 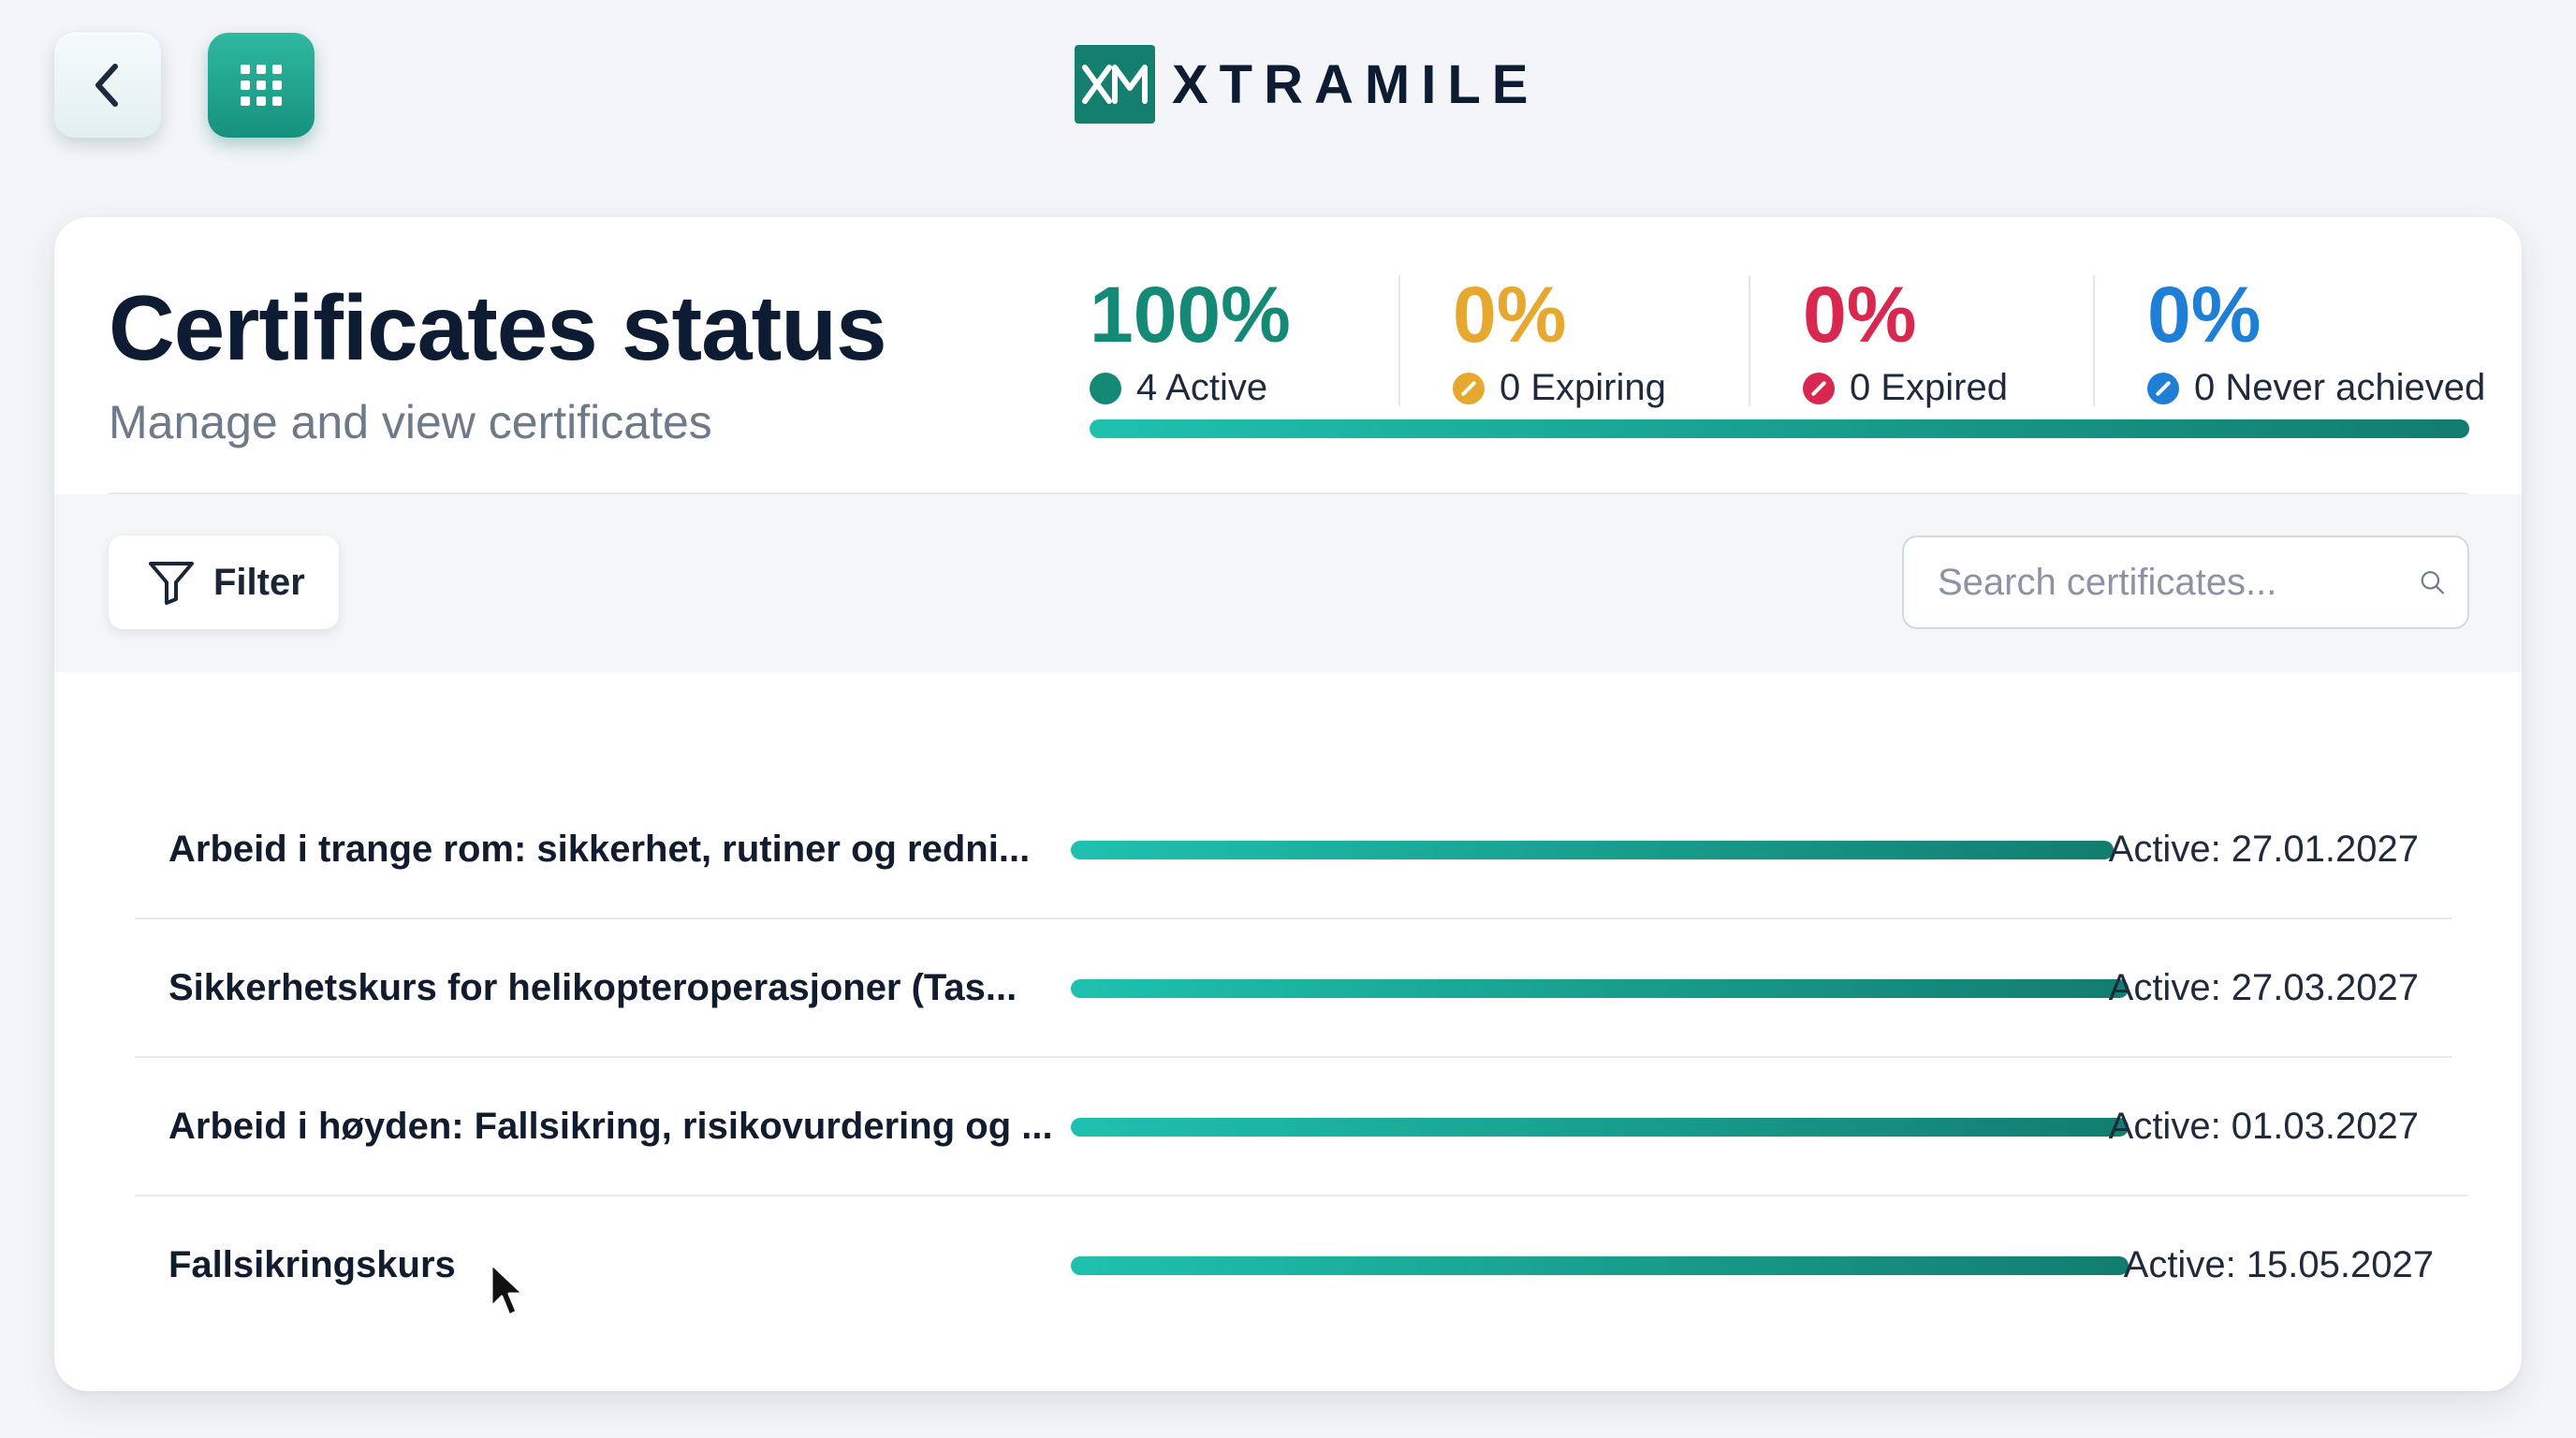 I want to click on apps-menu-button, so click(x=261, y=85).